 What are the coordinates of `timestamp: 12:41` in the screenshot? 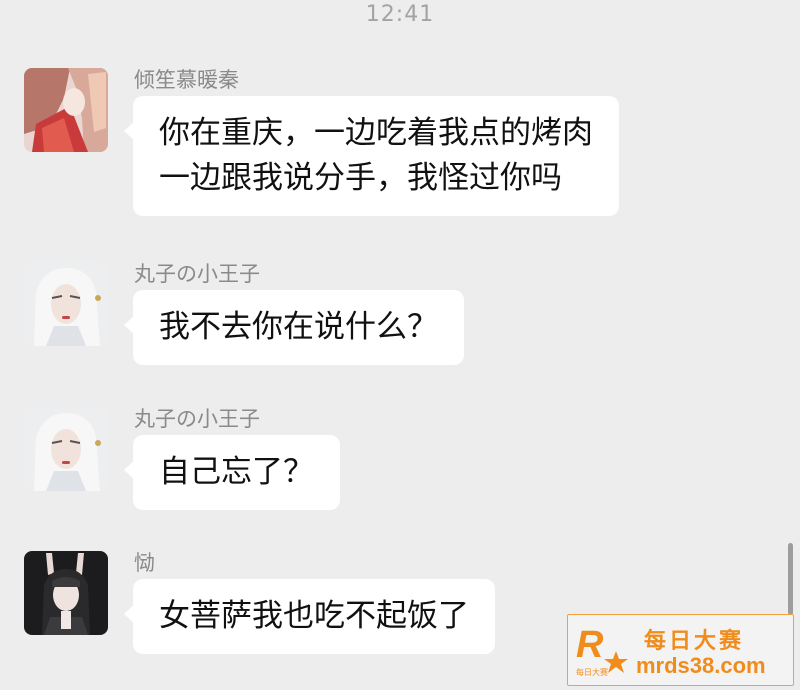 It's located at (400, 14).